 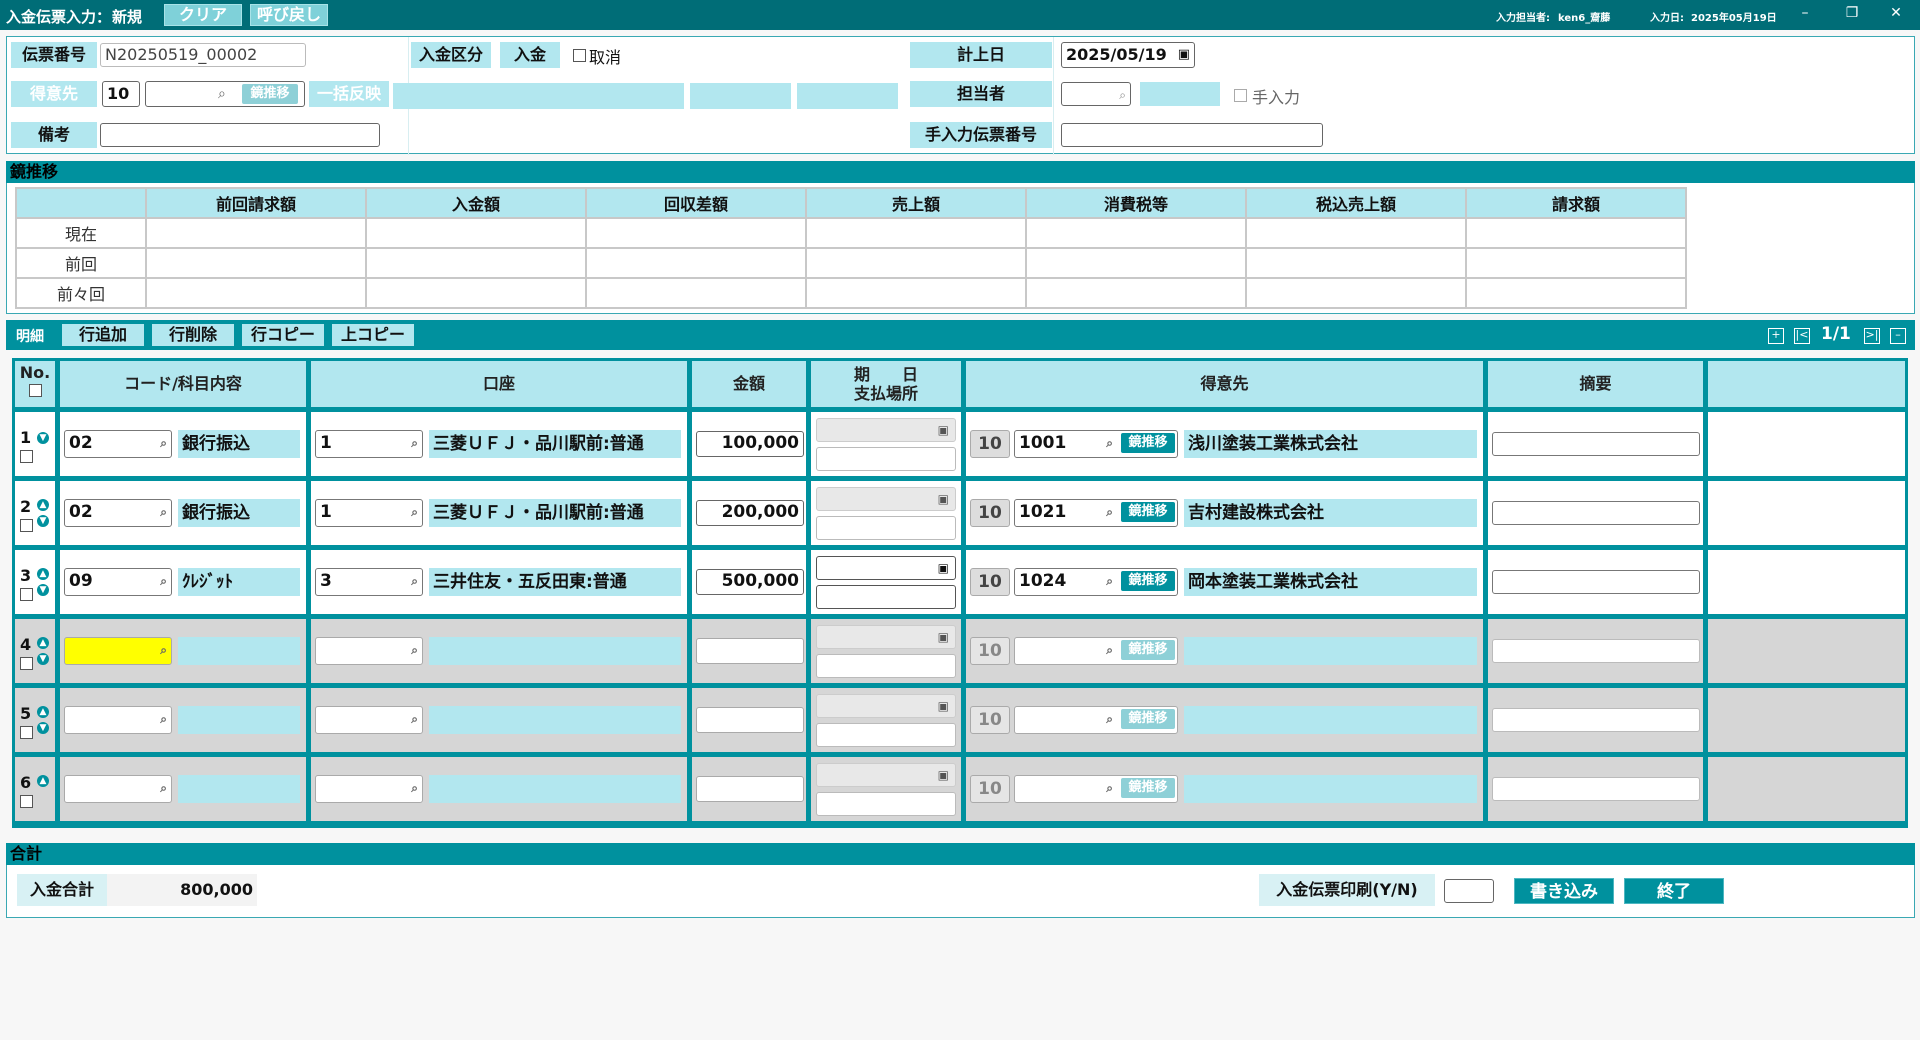 I want to click on customer-code-input: 1001 ⌕ 鏡推移, so click(x=1096, y=444).